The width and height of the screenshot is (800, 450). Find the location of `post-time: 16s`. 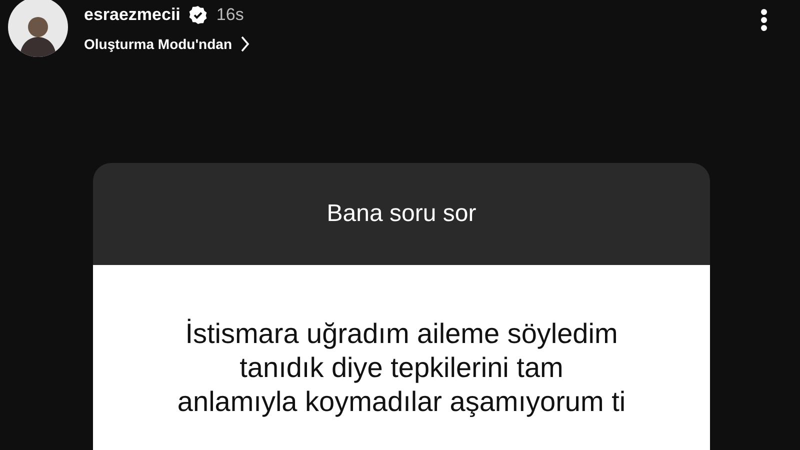

post-time: 16s is located at coordinates (230, 15).